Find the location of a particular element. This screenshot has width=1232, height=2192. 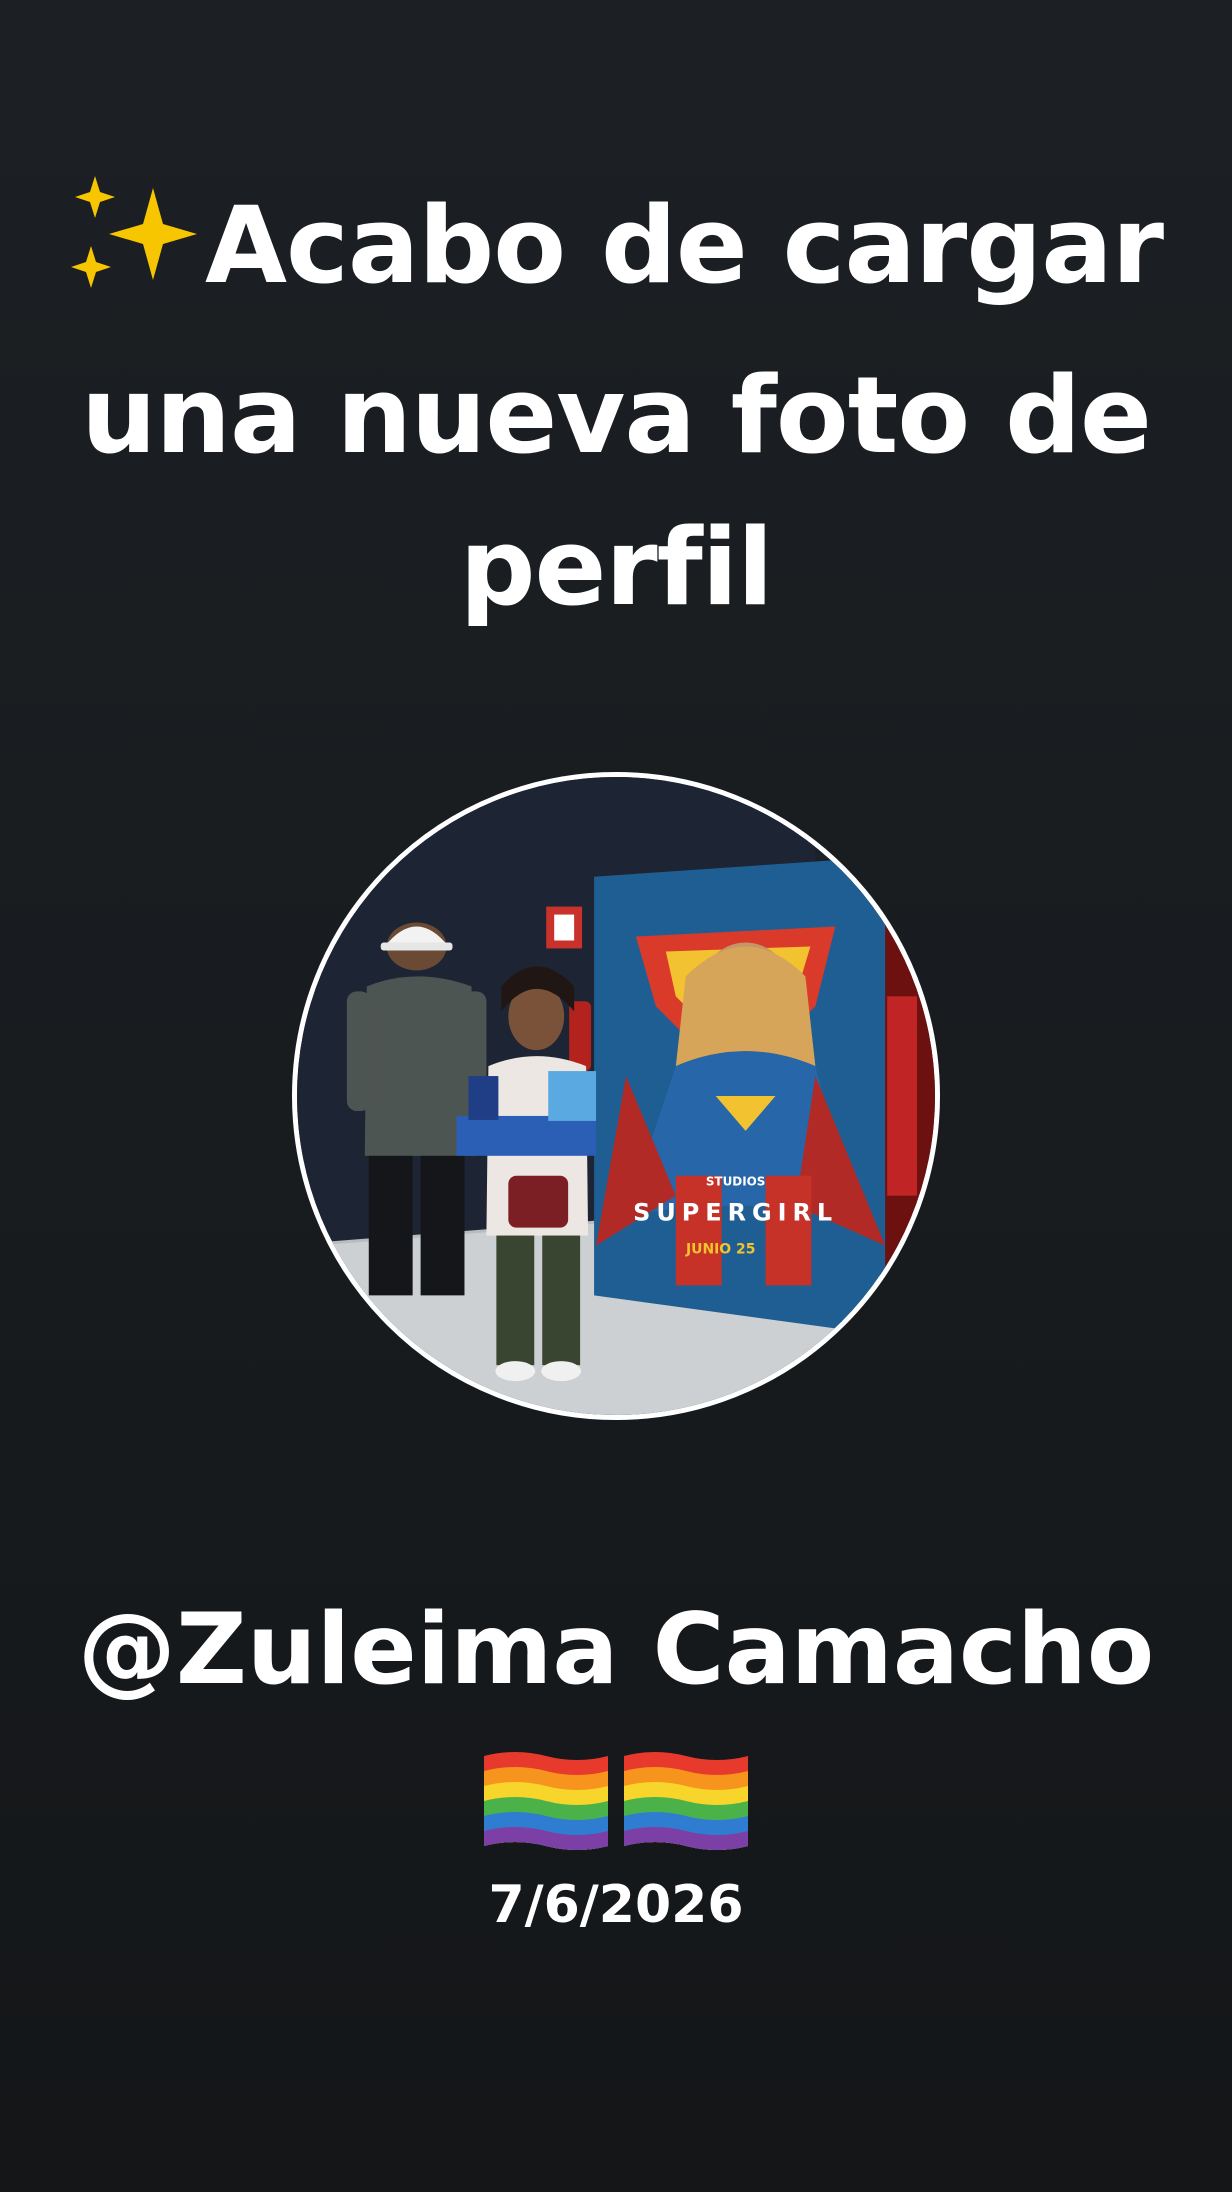

post-date: 7/6/2026 is located at coordinates (616, 1905).